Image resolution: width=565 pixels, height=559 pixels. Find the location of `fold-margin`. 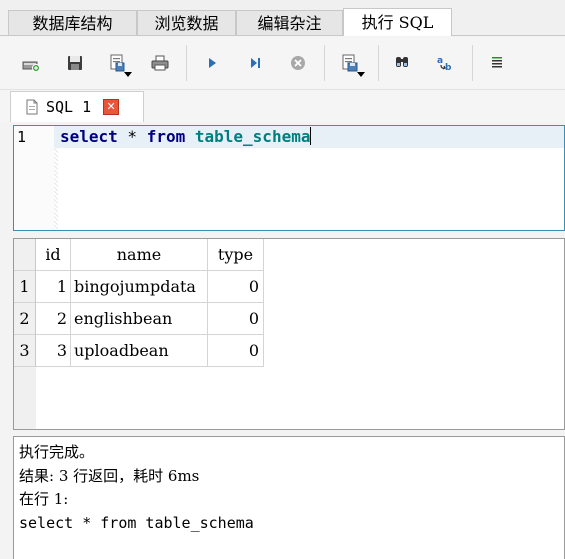

fold-margin is located at coordinates (56, 189).